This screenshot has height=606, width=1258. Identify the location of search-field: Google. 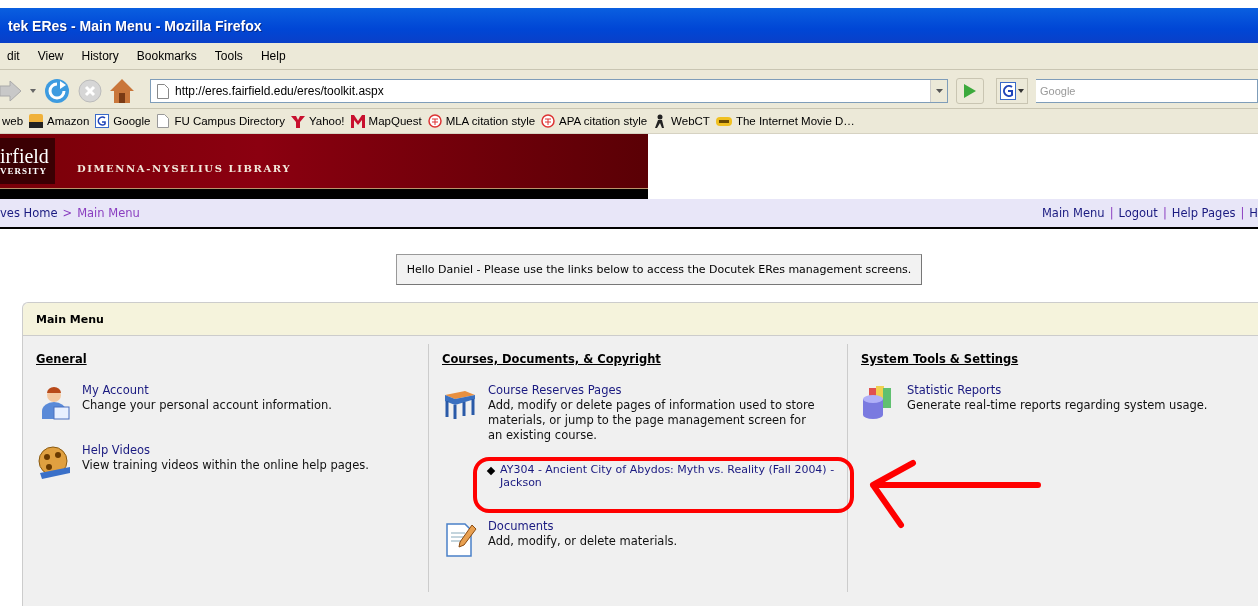
(1147, 91).